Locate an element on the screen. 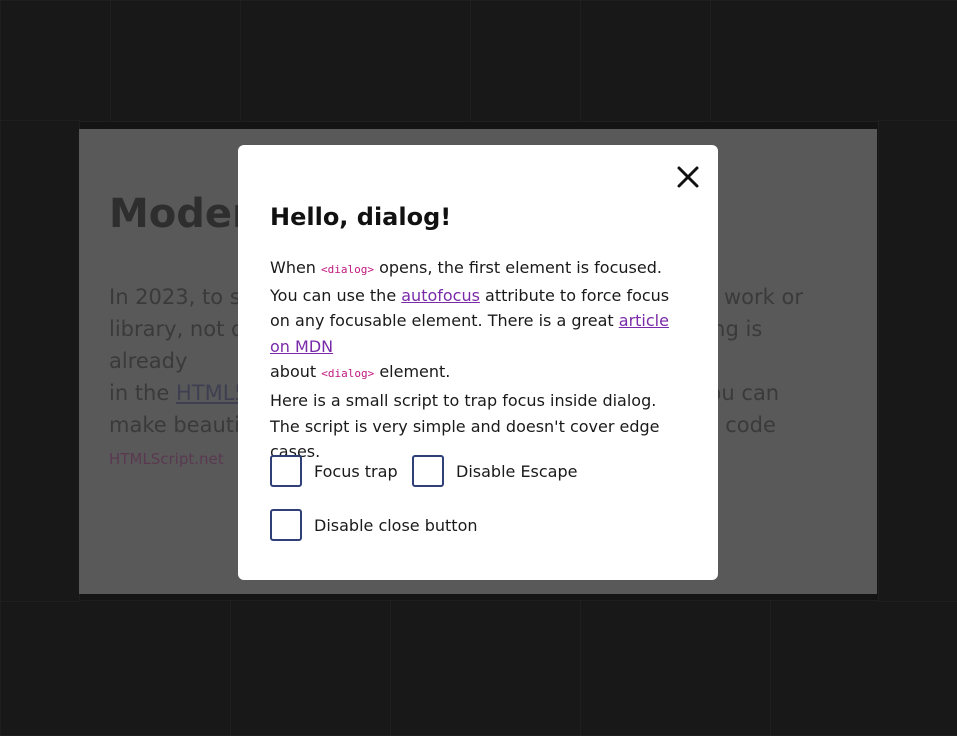 Image resolution: width=957 pixels, height=736 pixels. intro-text: about is located at coordinates (296, 371).